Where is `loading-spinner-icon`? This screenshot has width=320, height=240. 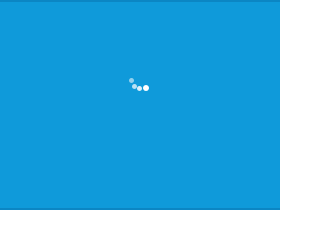
loading-spinner-icon is located at coordinates (139, 85).